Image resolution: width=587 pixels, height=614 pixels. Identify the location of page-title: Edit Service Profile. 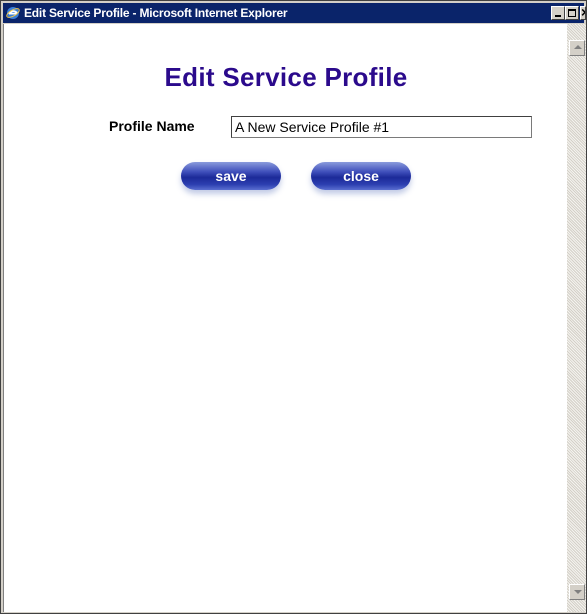
(286, 77).